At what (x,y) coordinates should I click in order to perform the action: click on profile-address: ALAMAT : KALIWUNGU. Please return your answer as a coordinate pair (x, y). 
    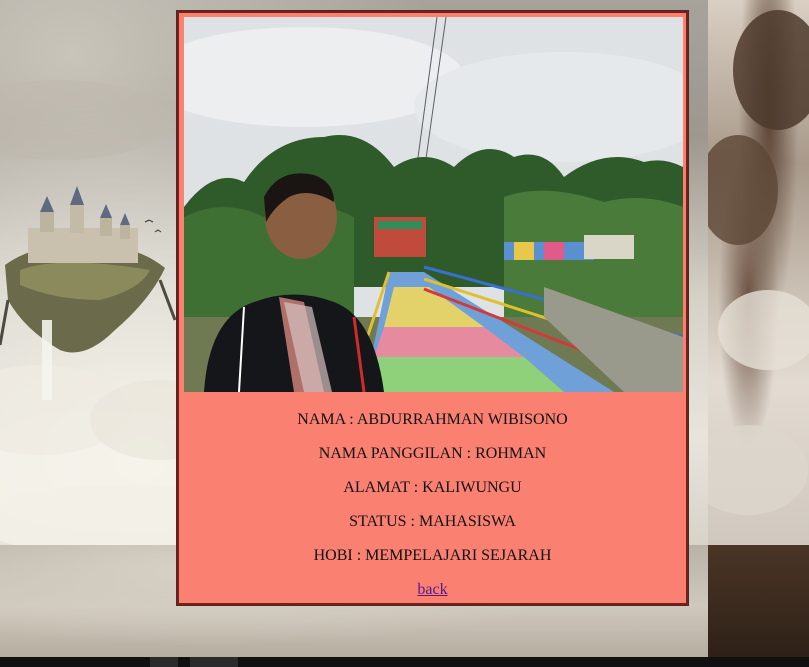
    Looking at the image, I should click on (432, 487).